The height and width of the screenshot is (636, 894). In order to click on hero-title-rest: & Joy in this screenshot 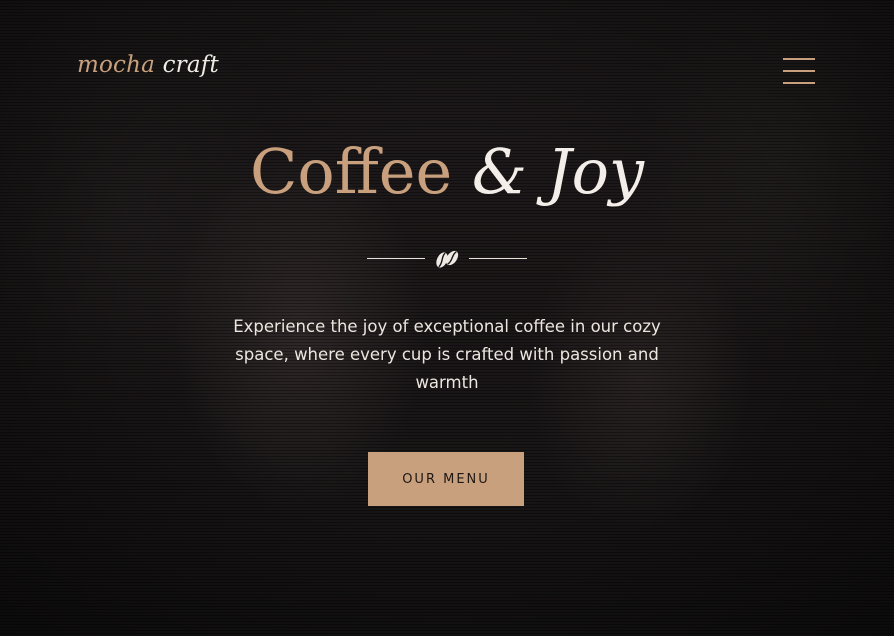, I will do `click(558, 171)`.